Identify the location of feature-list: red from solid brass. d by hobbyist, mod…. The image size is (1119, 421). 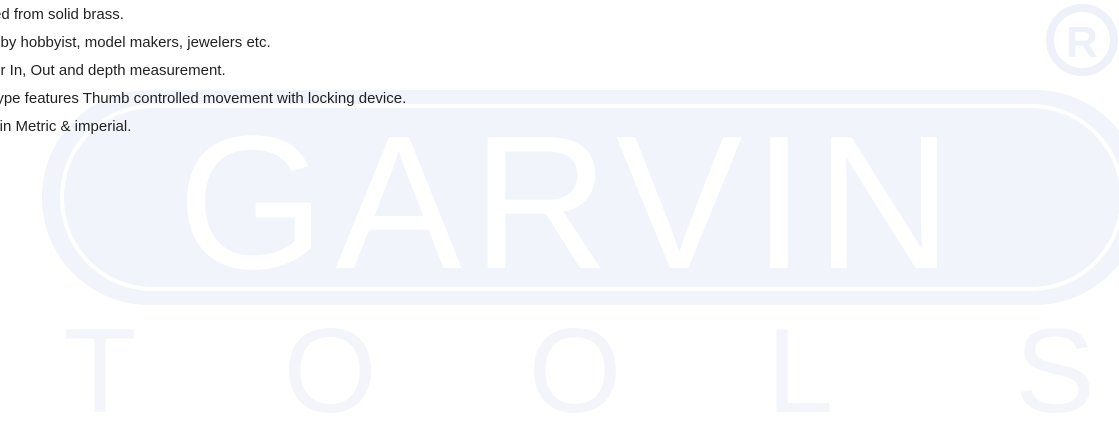
(203, 70).